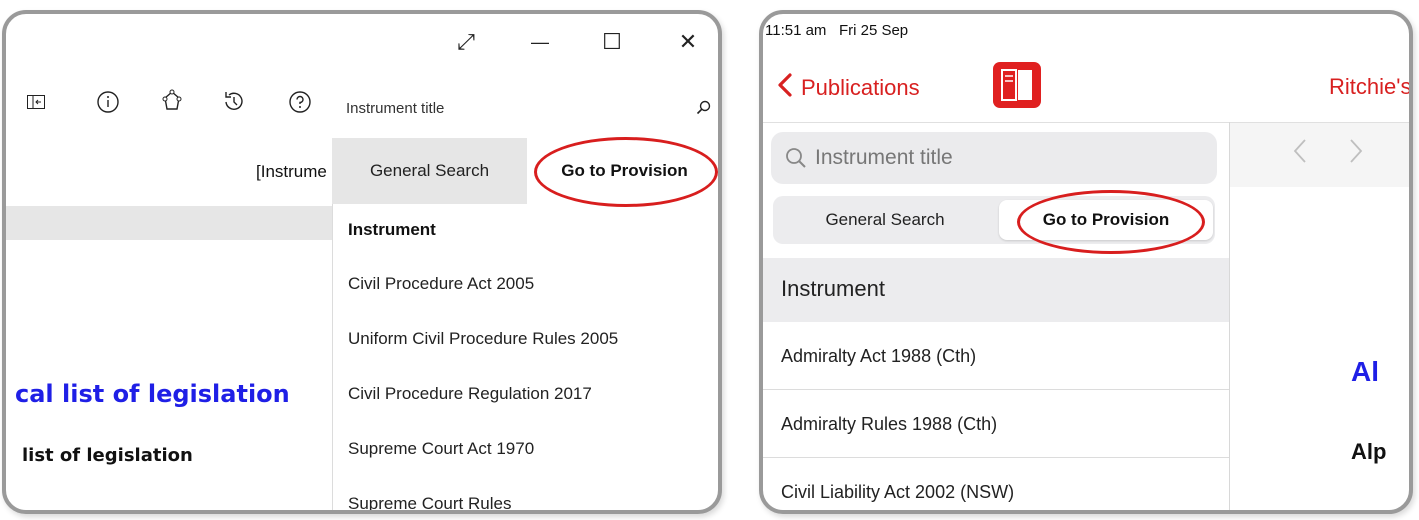 The width and height of the screenshot is (1419, 520). I want to click on list-item: Admiralty Act 1988 (Cth), so click(996, 356).